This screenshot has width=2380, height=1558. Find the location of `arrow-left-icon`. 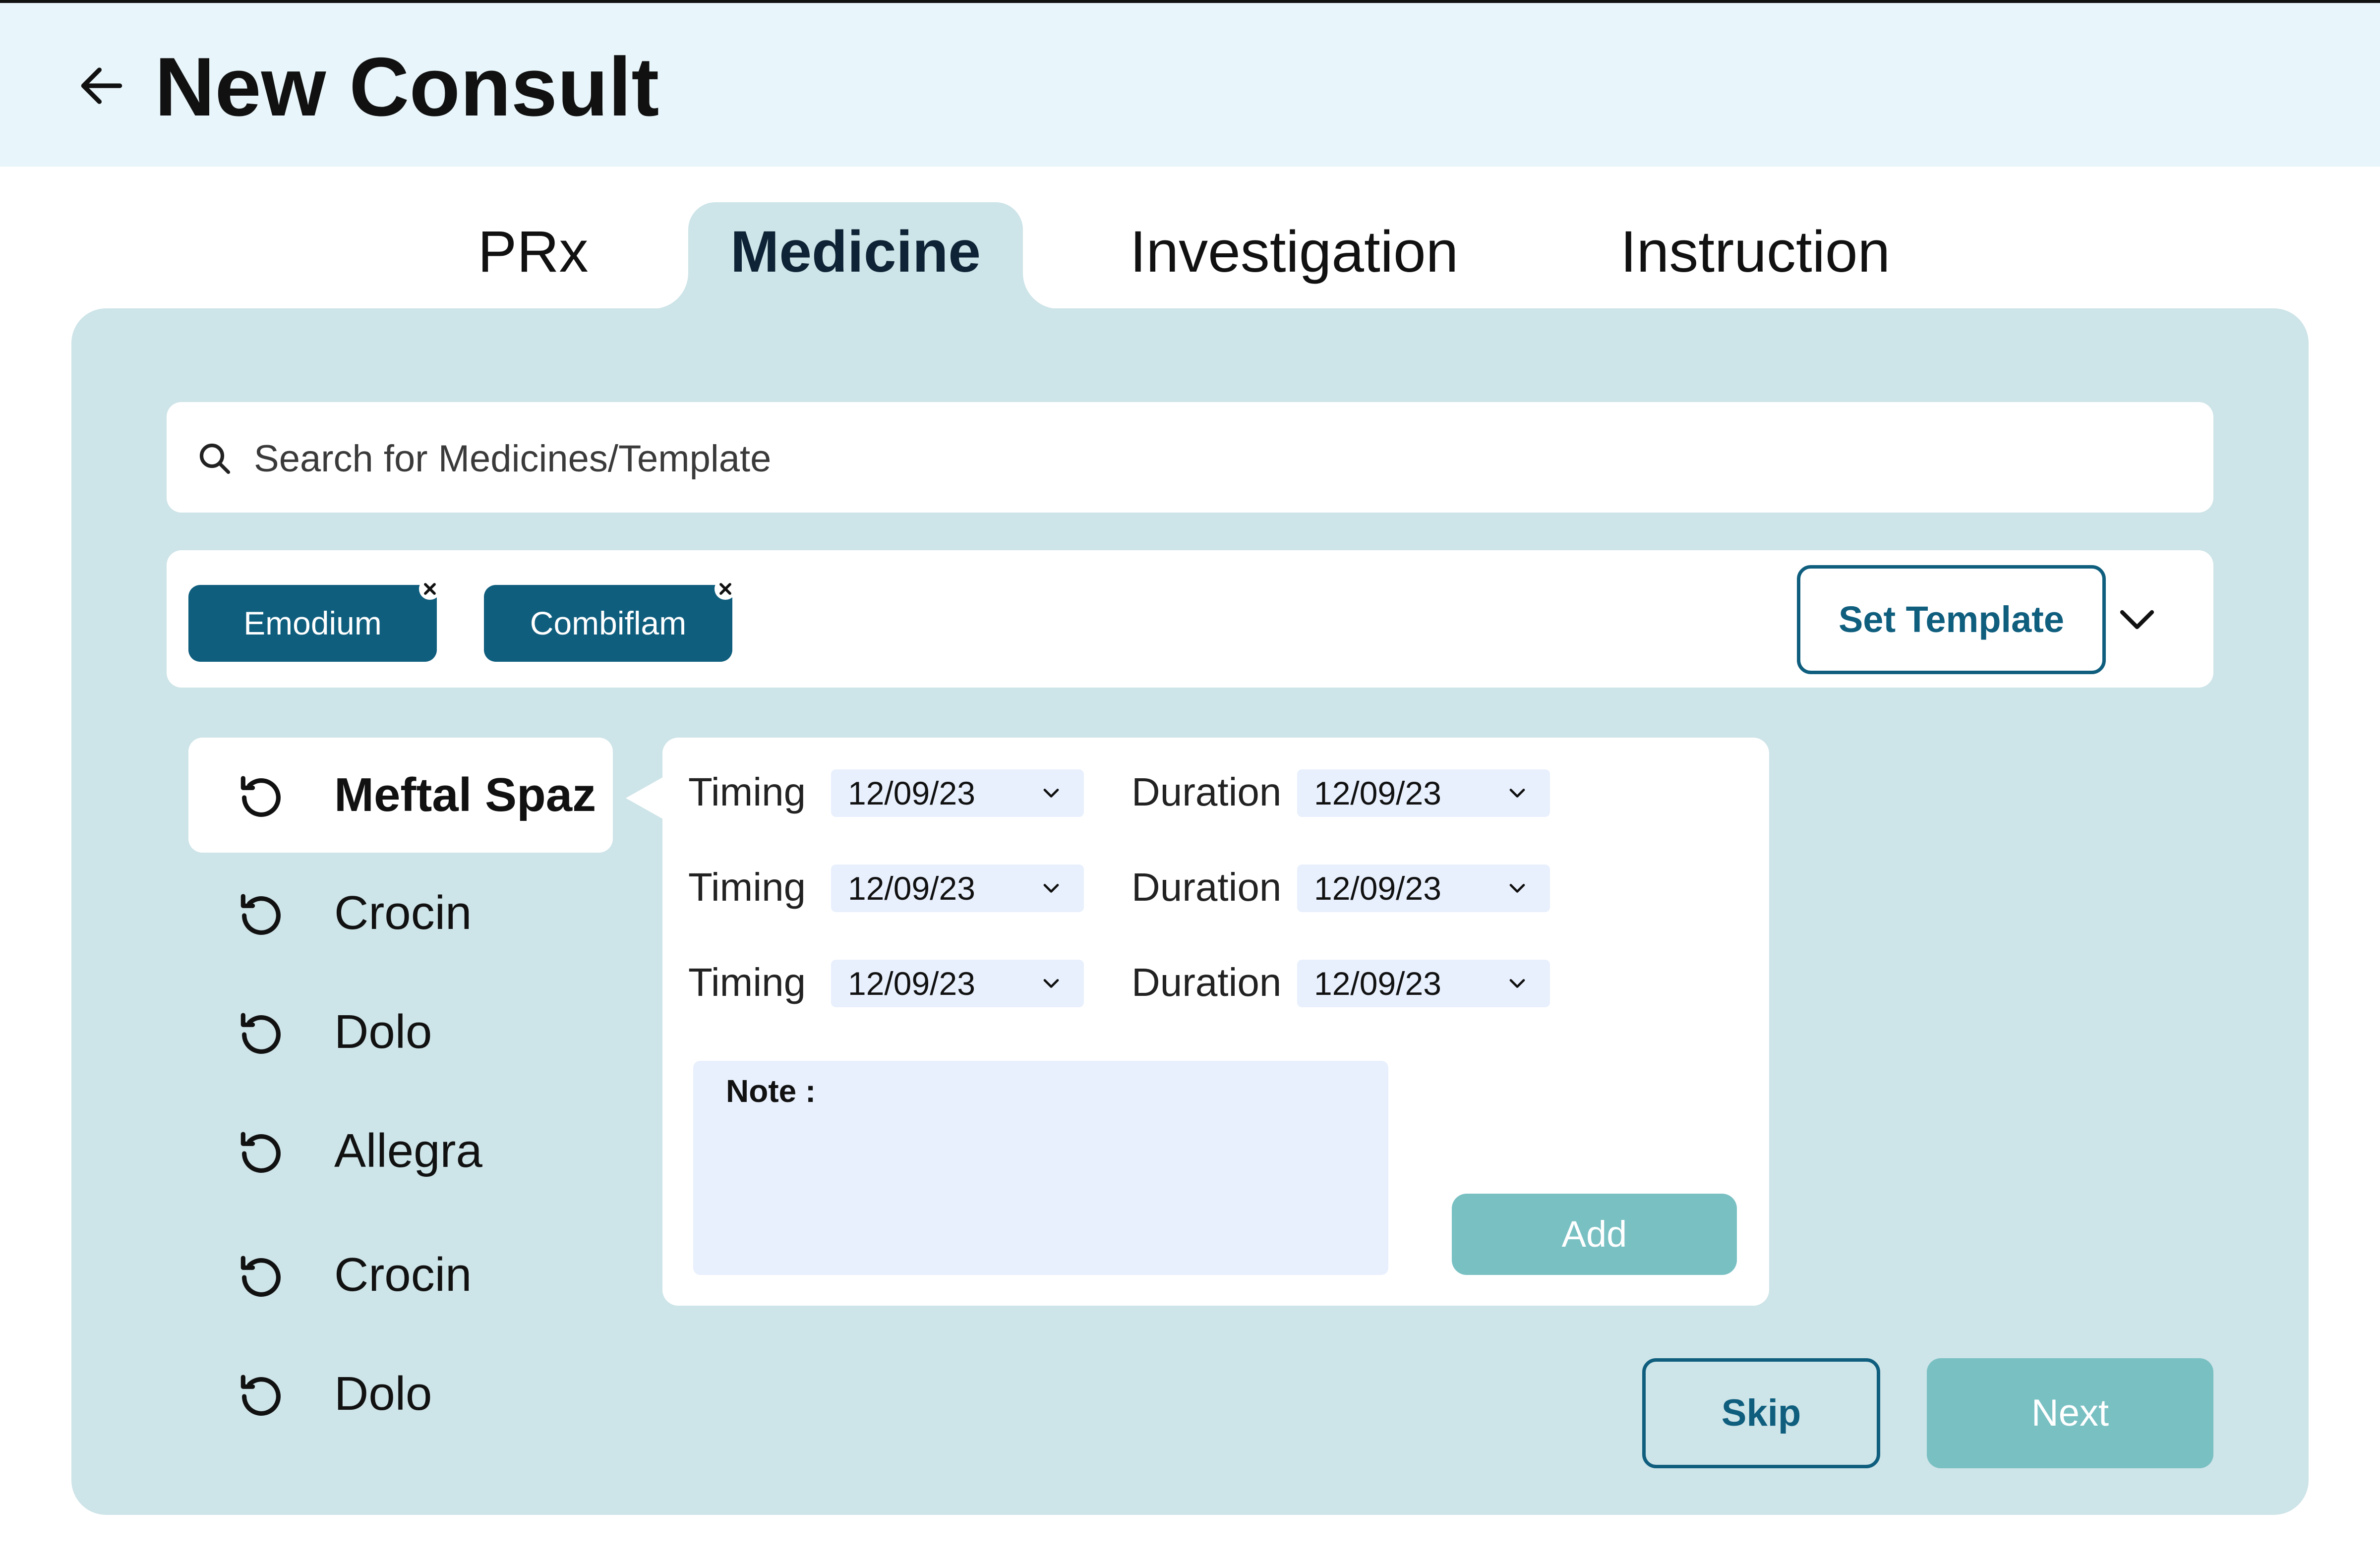

arrow-left-icon is located at coordinates (101, 85).